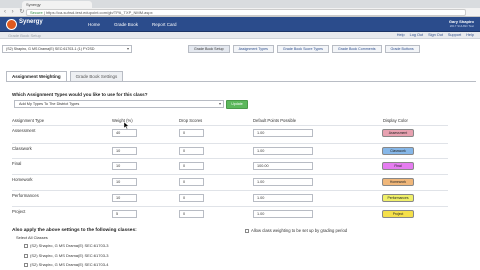 Image resolution: width=480 pixels, height=270 pixels. Describe the element at coordinates (398, 214) in the screenshot. I see `display-color-chip: Project` at that location.